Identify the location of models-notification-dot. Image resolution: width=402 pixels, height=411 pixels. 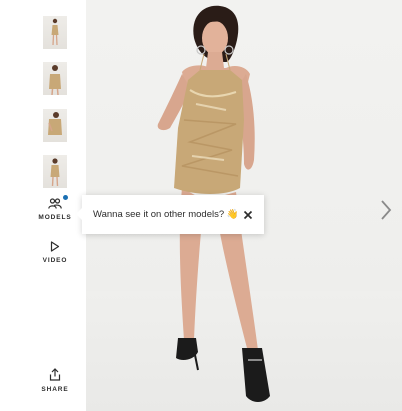
(65, 197).